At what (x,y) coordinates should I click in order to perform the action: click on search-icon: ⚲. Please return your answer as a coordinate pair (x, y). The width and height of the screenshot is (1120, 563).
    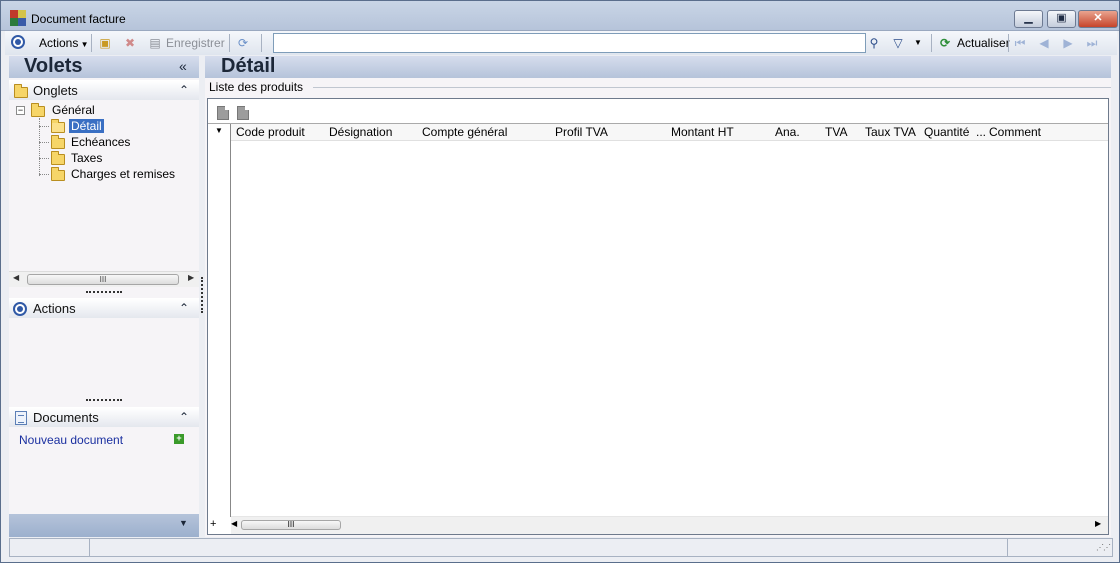
    Looking at the image, I should click on (874, 43).